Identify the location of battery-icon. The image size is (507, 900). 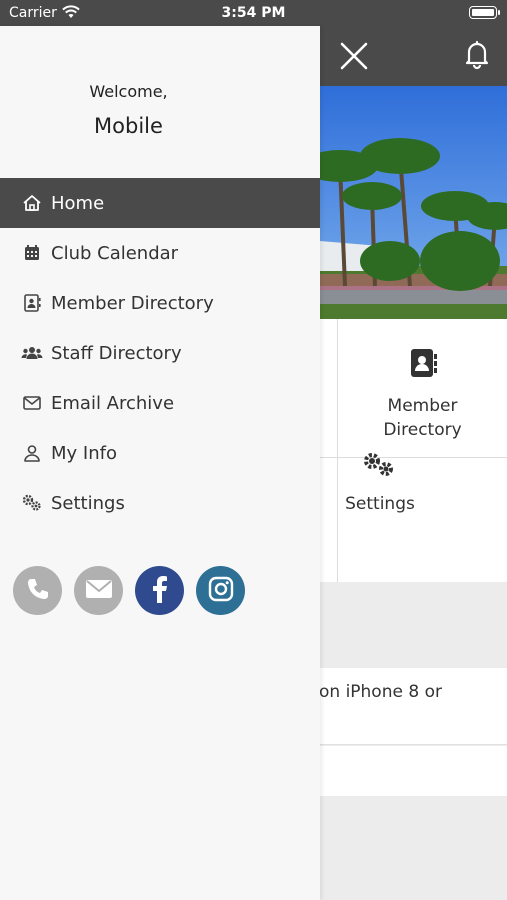
(484, 12).